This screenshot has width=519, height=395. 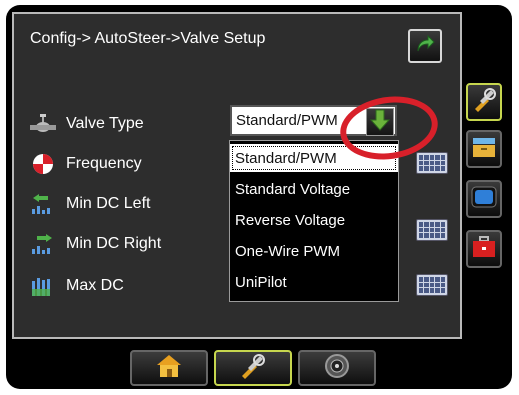 I want to click on storage-icon, so click(x=484, y=149).